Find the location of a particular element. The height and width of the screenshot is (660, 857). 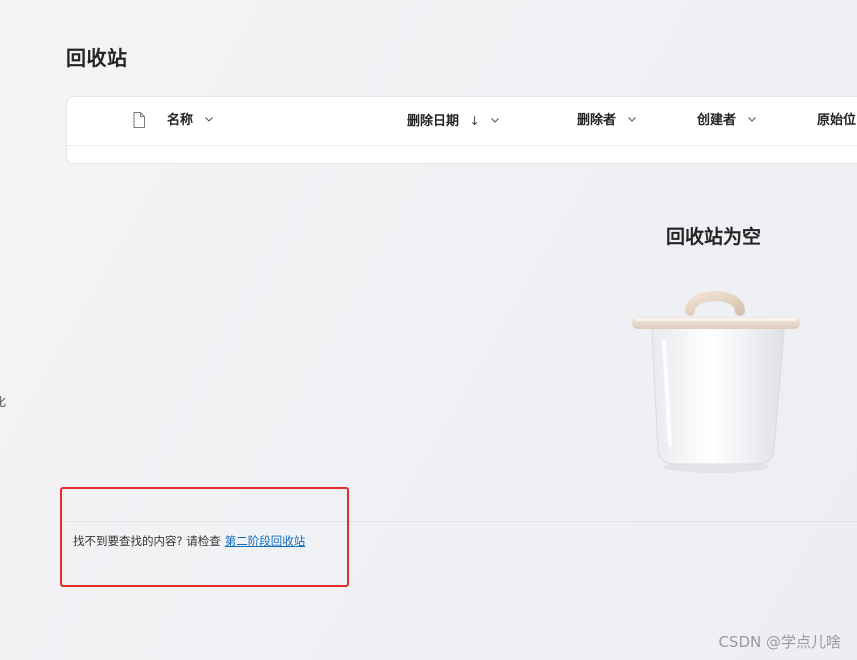

sort-descending-icon: ↓ is located at coordinates (474, 121).